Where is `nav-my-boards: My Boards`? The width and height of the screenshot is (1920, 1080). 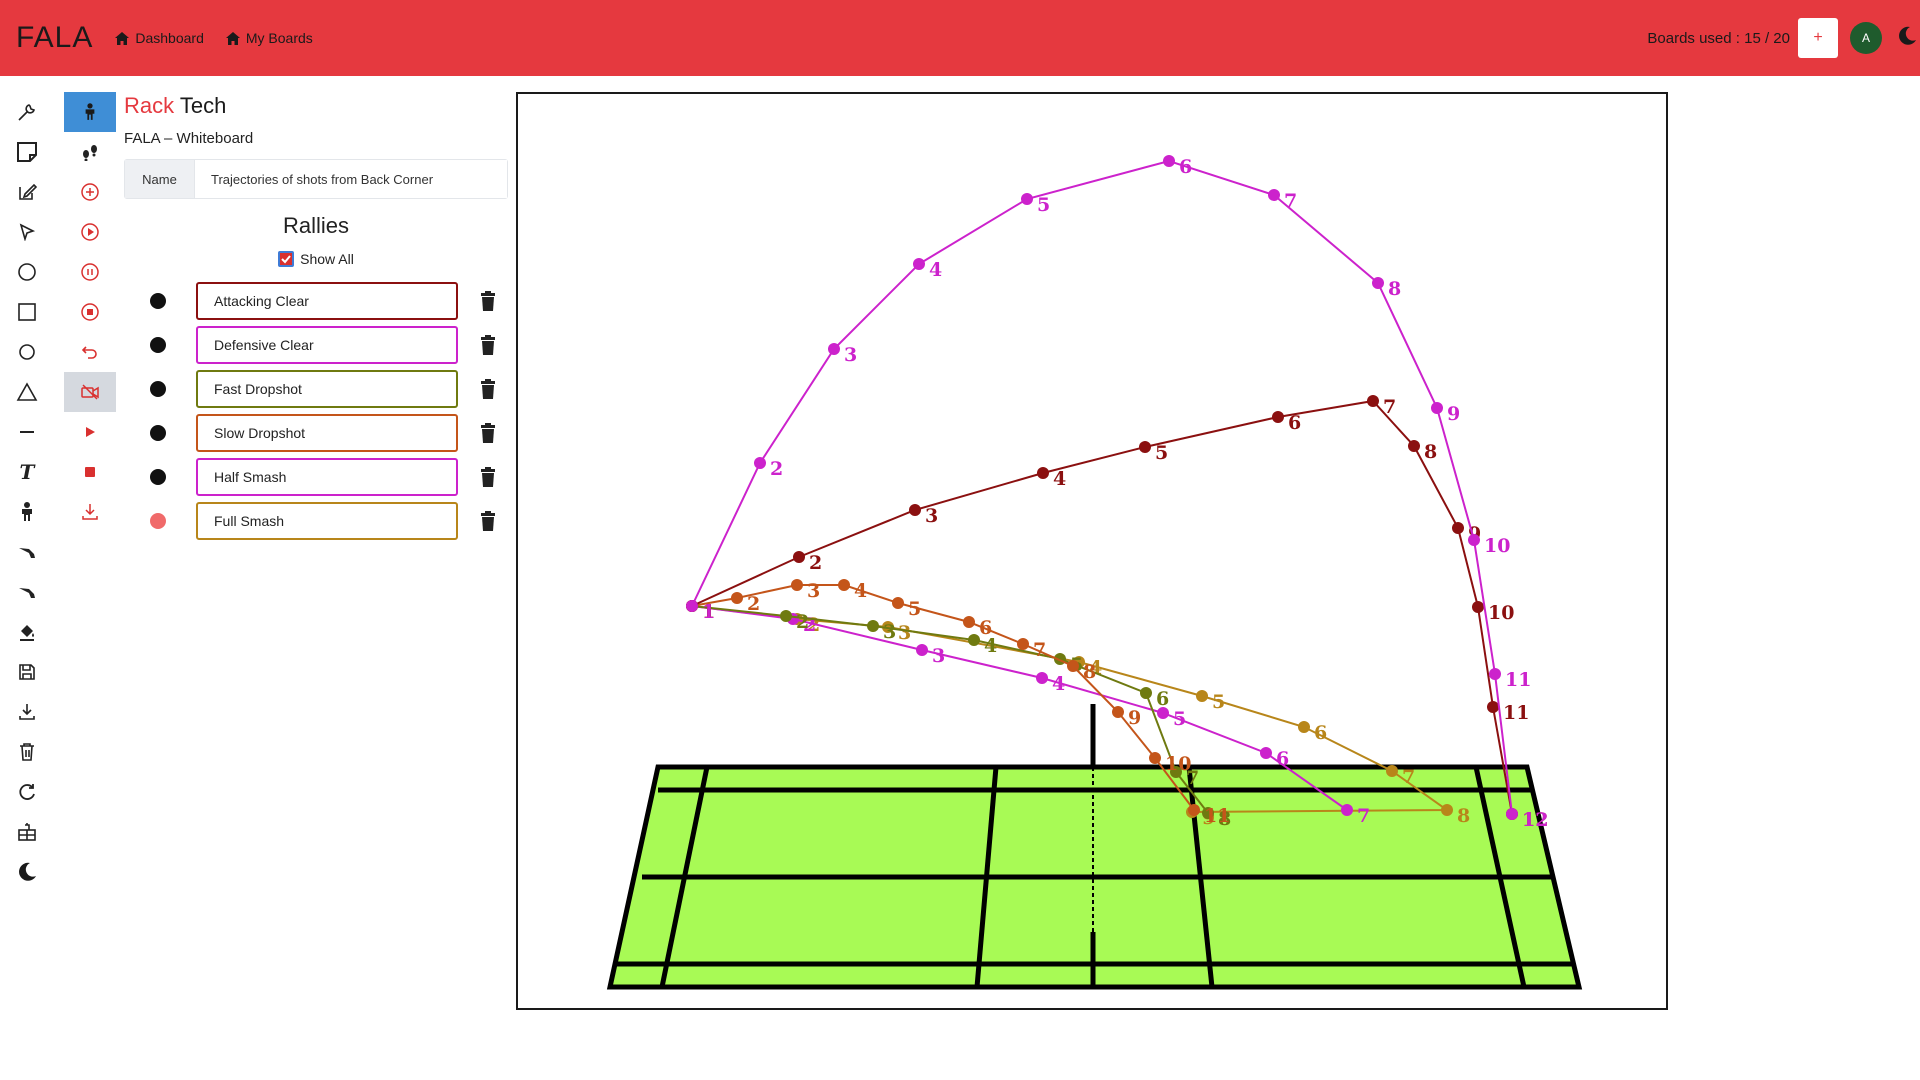
nav-my-boards: My Boards is located at coordinates (269, 38).